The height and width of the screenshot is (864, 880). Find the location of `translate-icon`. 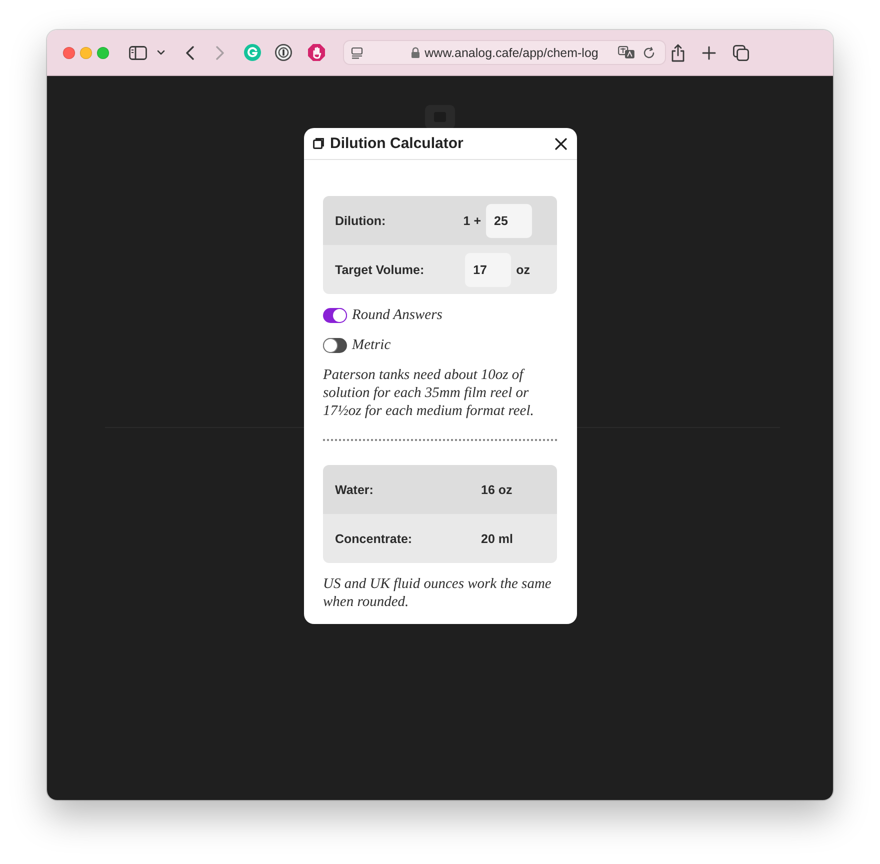

translate-icon is located at coordinates (626, 52).